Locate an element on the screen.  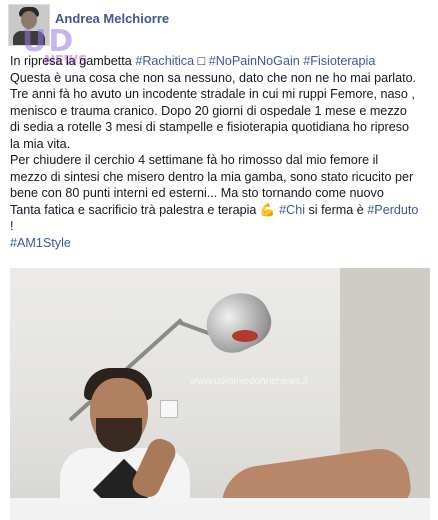
wall-socket is located at coordinates (169, 409).